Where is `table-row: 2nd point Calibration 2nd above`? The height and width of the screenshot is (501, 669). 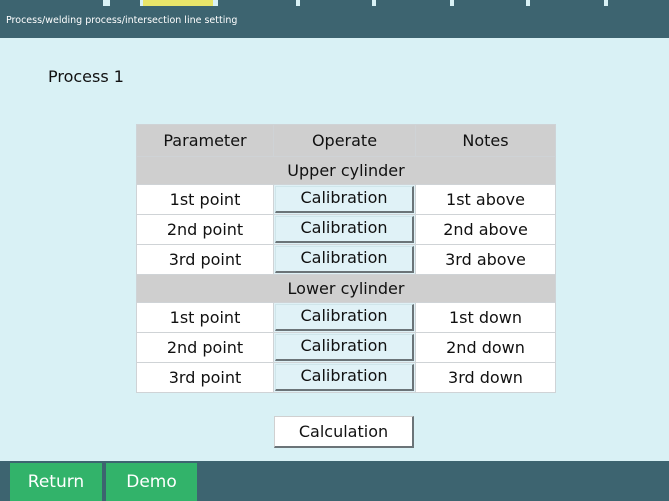
table-row: 2nd point Calibration 2nd above is located at coordinates (346, 229).